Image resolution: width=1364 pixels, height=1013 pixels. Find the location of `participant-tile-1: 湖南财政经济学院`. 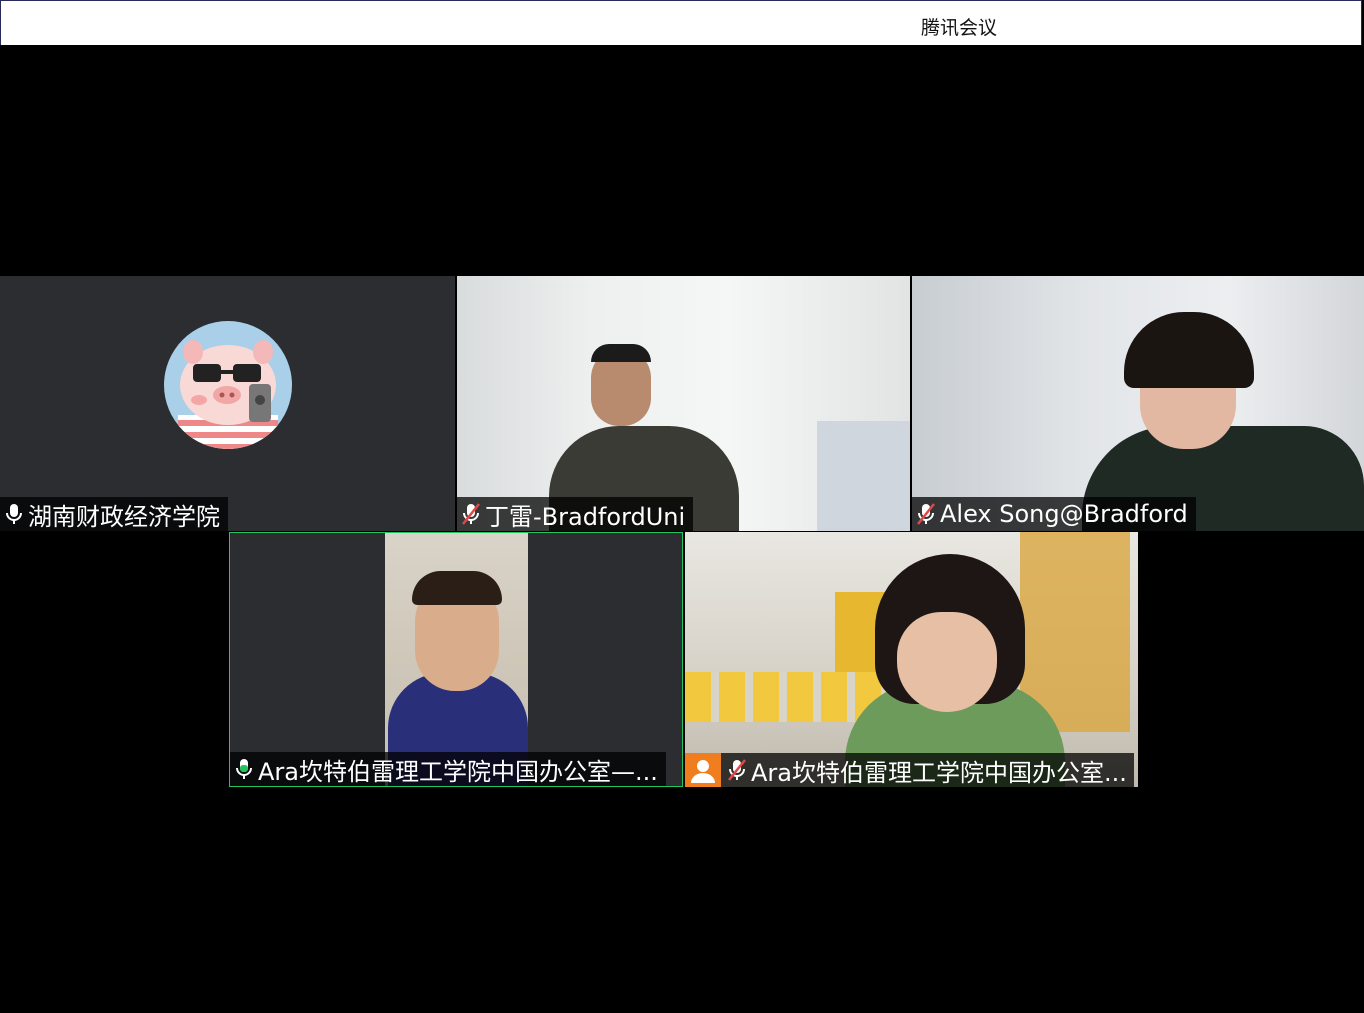

participant-tile-1: 湖南财政经济学院 is located at coordinates (227, 403).